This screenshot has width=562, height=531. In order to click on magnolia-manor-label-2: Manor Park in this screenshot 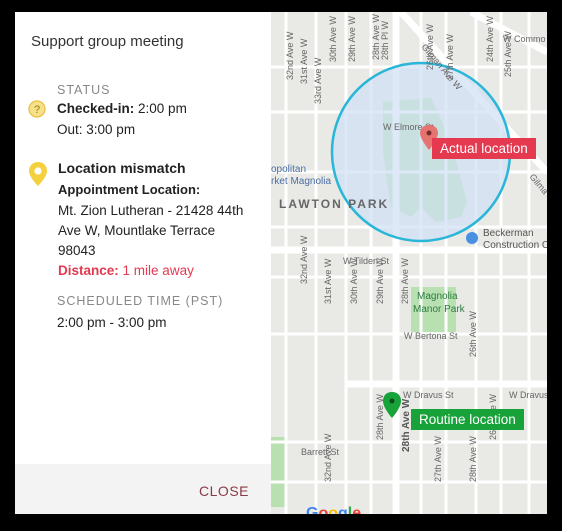, I will do `click(439, 309)`.